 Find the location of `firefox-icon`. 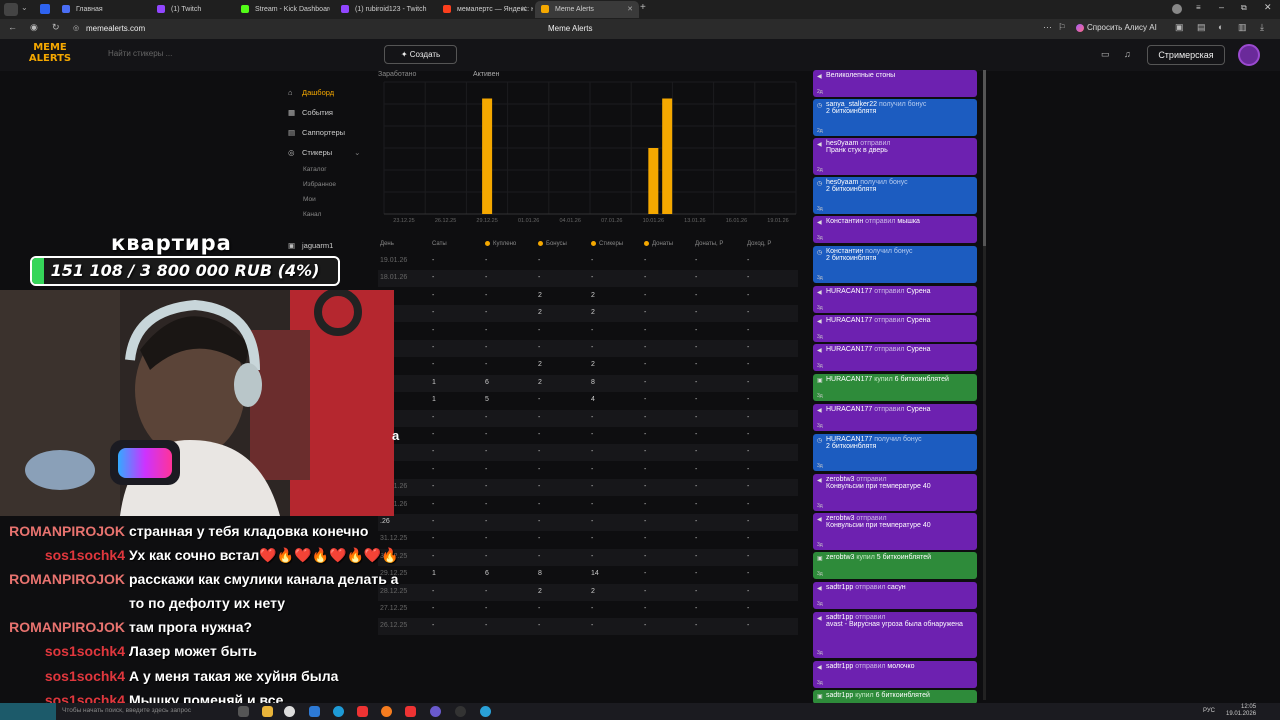

firefox-icon is located at coordinates (386, 711).